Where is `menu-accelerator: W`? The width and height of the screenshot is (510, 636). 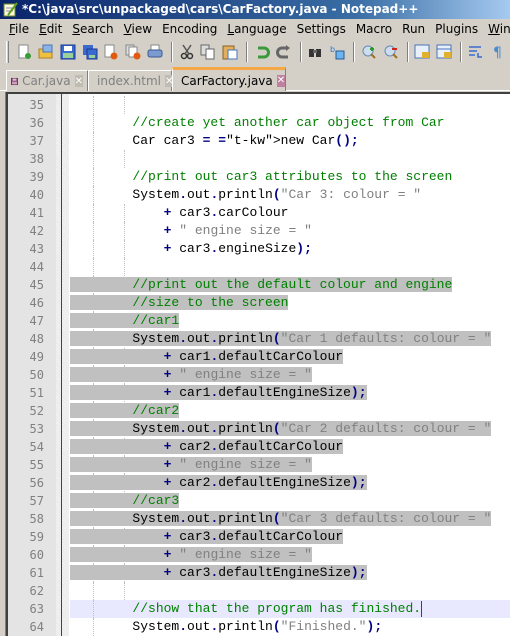
menu-accelerator: W is located at coordinates (494, 29).